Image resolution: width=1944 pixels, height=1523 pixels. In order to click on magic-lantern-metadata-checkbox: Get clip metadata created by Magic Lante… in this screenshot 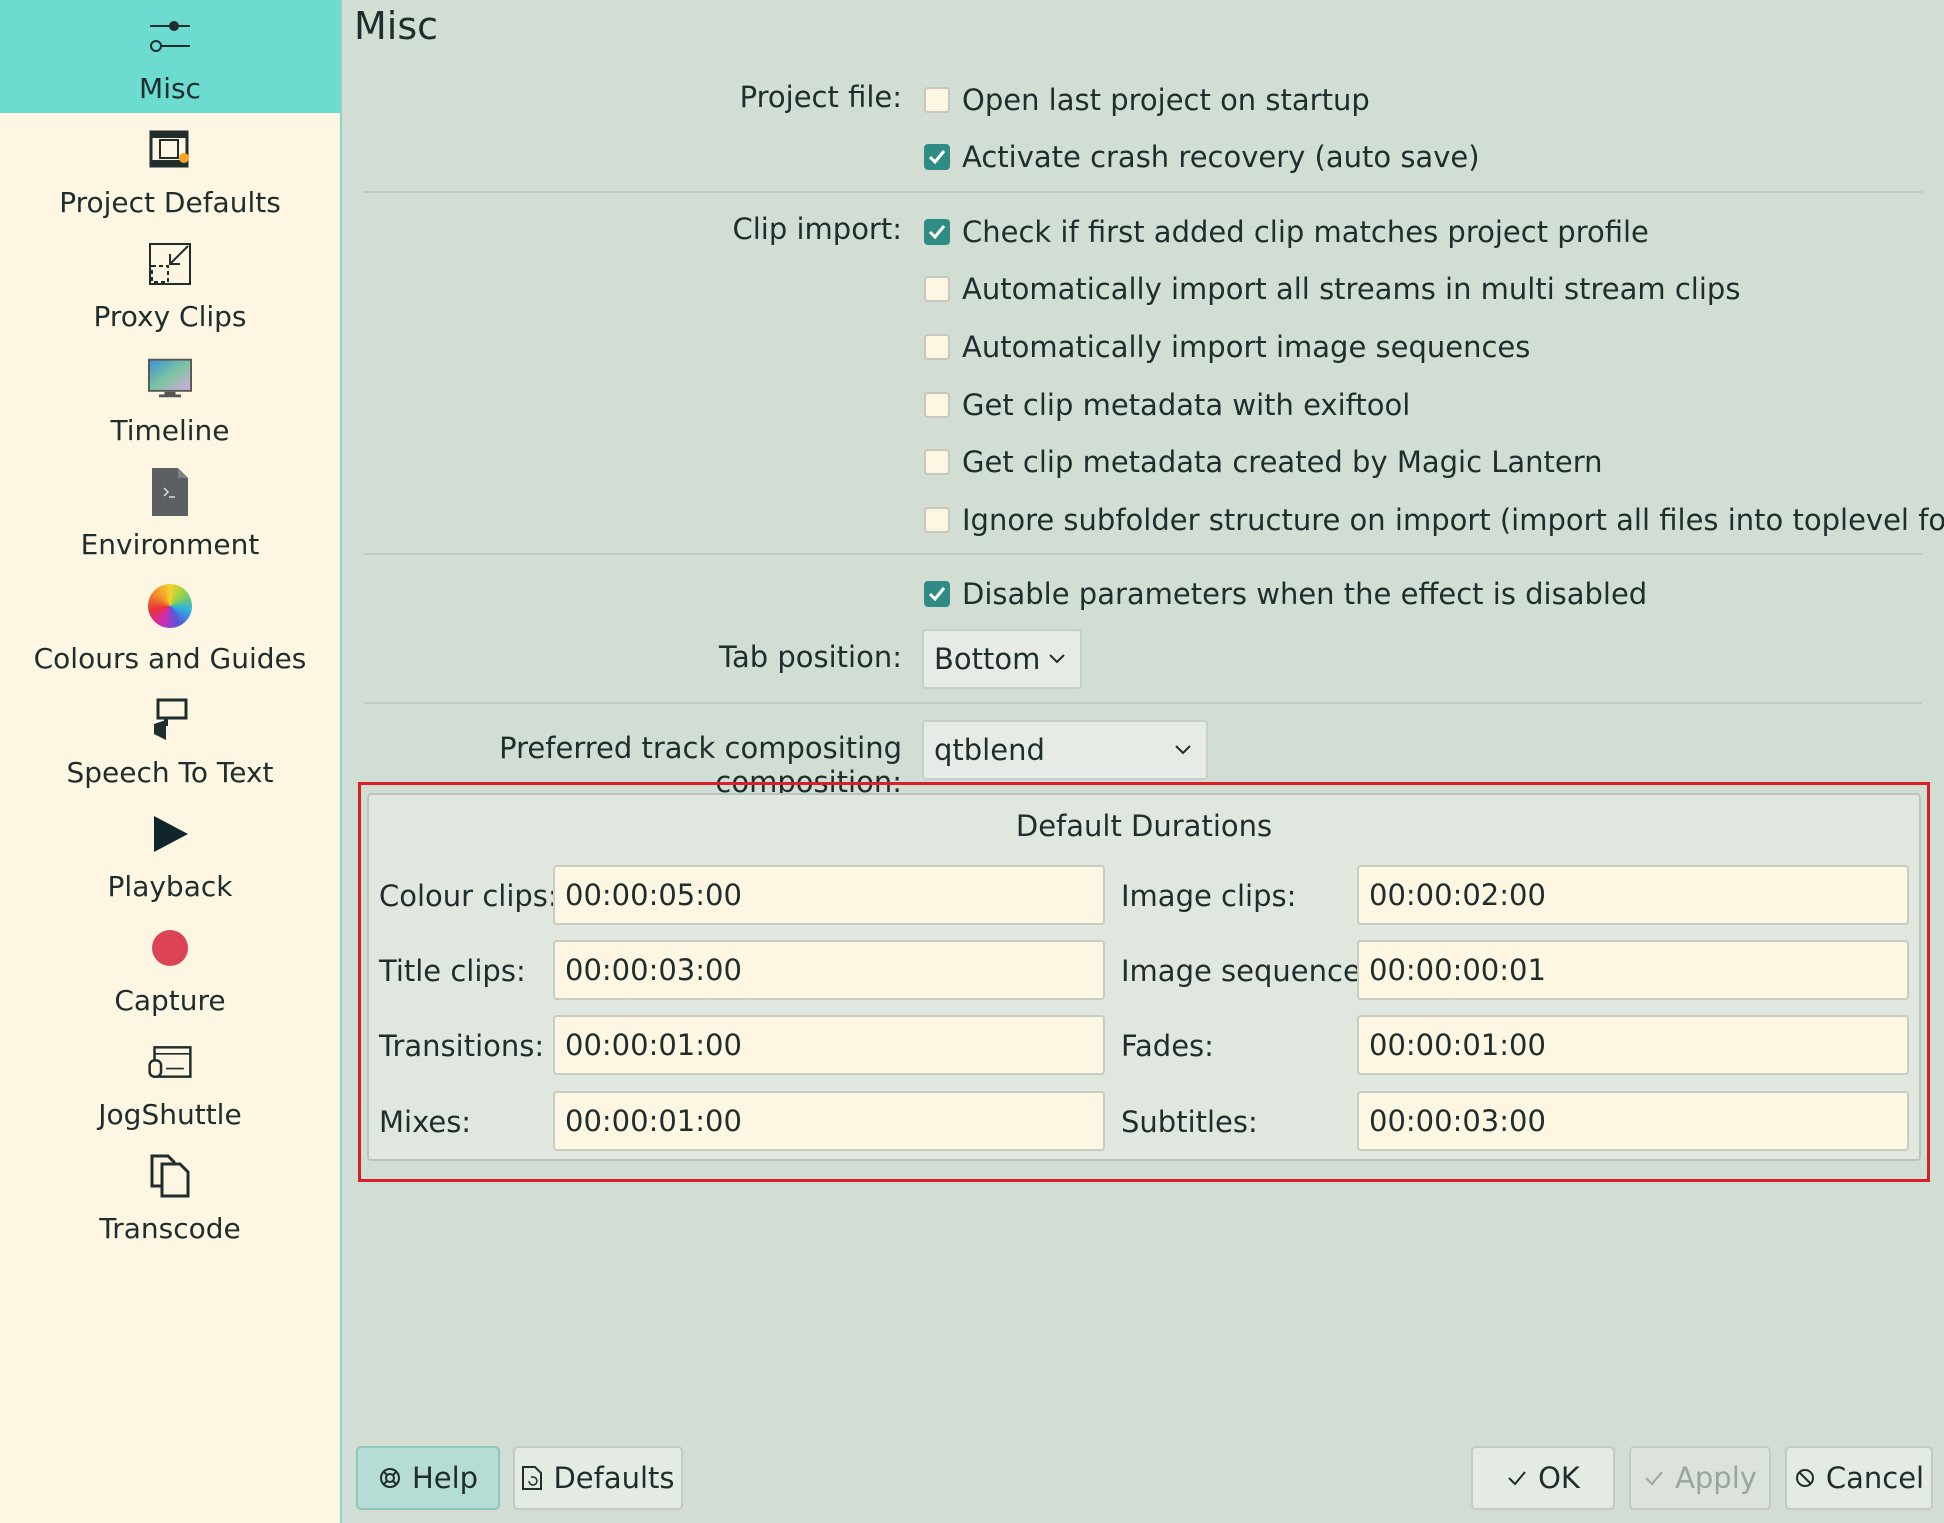, I will do `click(1263, 462)`.